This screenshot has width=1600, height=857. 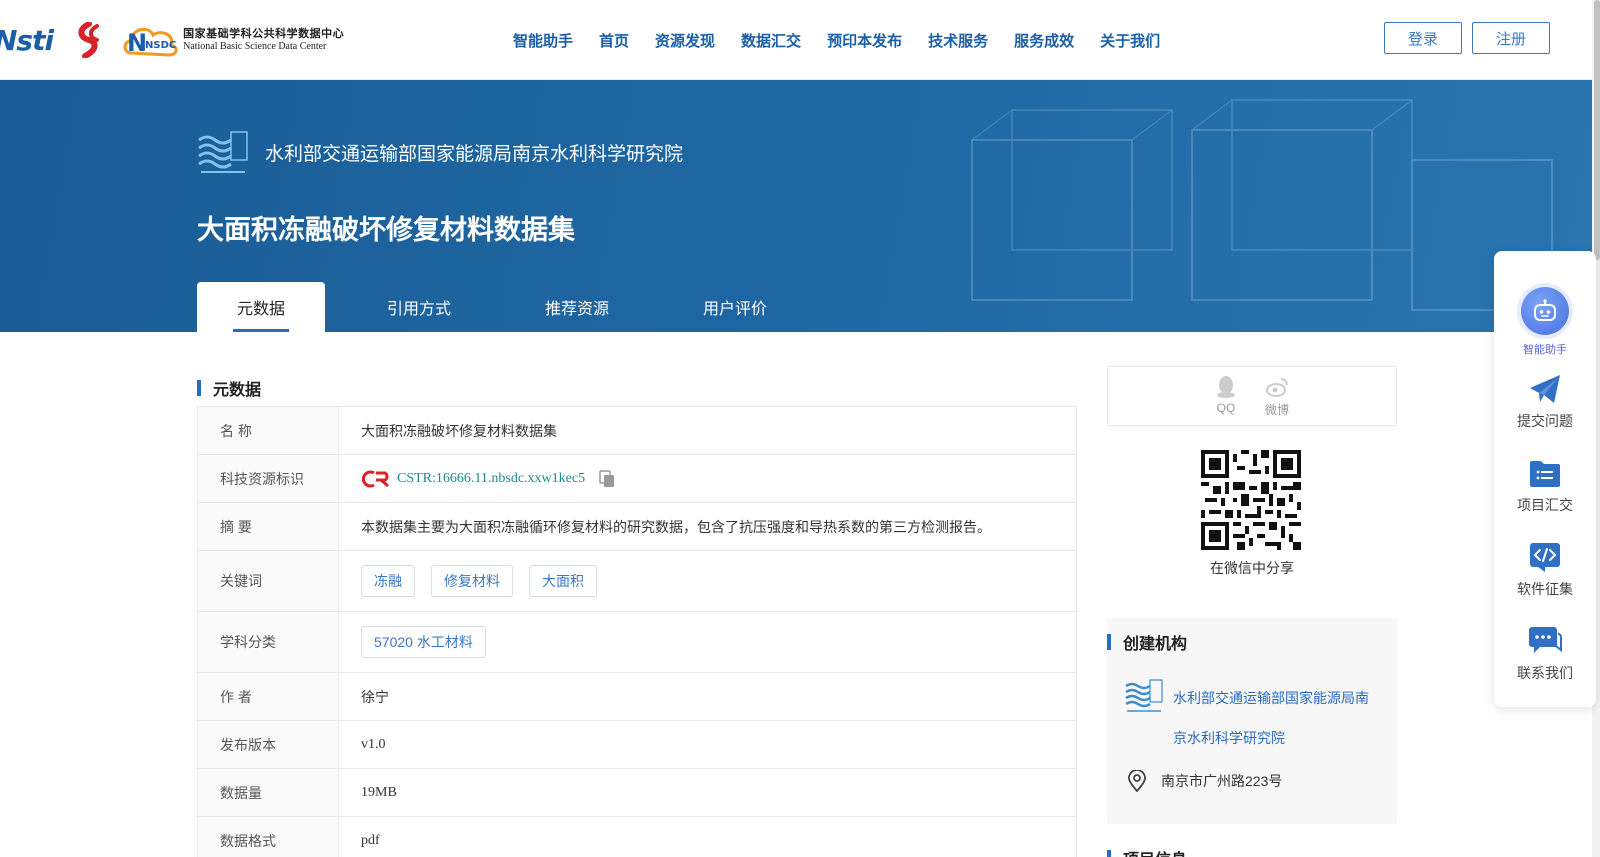 What do you see at coordinates (423, 642) in the screenshot?
I see `subject-tag: 57020 水工材料` at bounding box center [423, 642].